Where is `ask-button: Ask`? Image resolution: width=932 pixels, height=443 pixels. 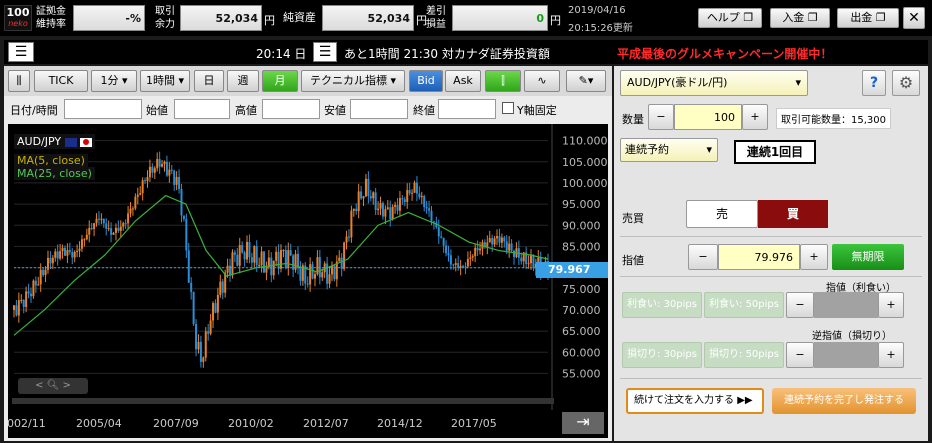
ask-button: Ask is located at coordinates (463, 81).